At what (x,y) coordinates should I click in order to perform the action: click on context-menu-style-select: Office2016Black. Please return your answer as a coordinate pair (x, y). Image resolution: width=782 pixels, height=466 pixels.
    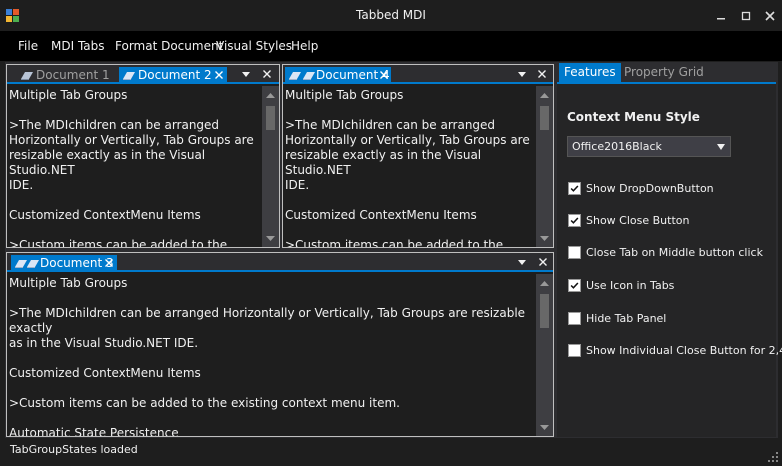
    Looking at the image, I should click on (649, 146).